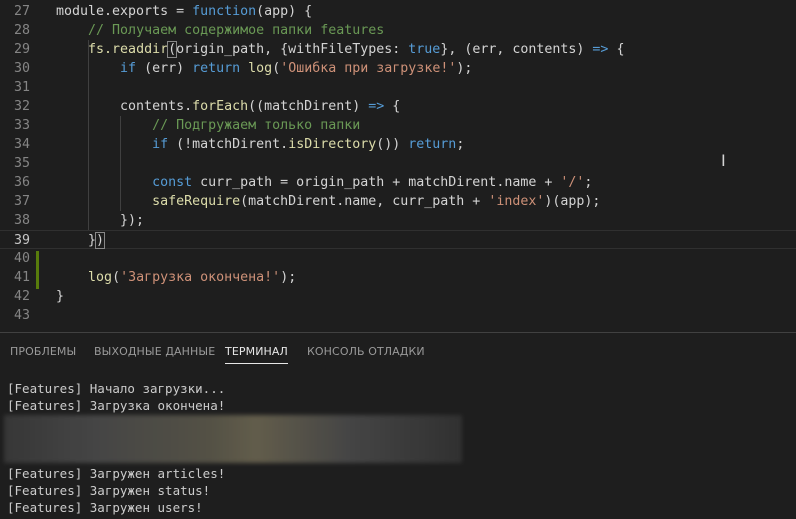  Describe the element at coordinates (21, 315) in the screenshot. I see `line-number: 43` at that location.